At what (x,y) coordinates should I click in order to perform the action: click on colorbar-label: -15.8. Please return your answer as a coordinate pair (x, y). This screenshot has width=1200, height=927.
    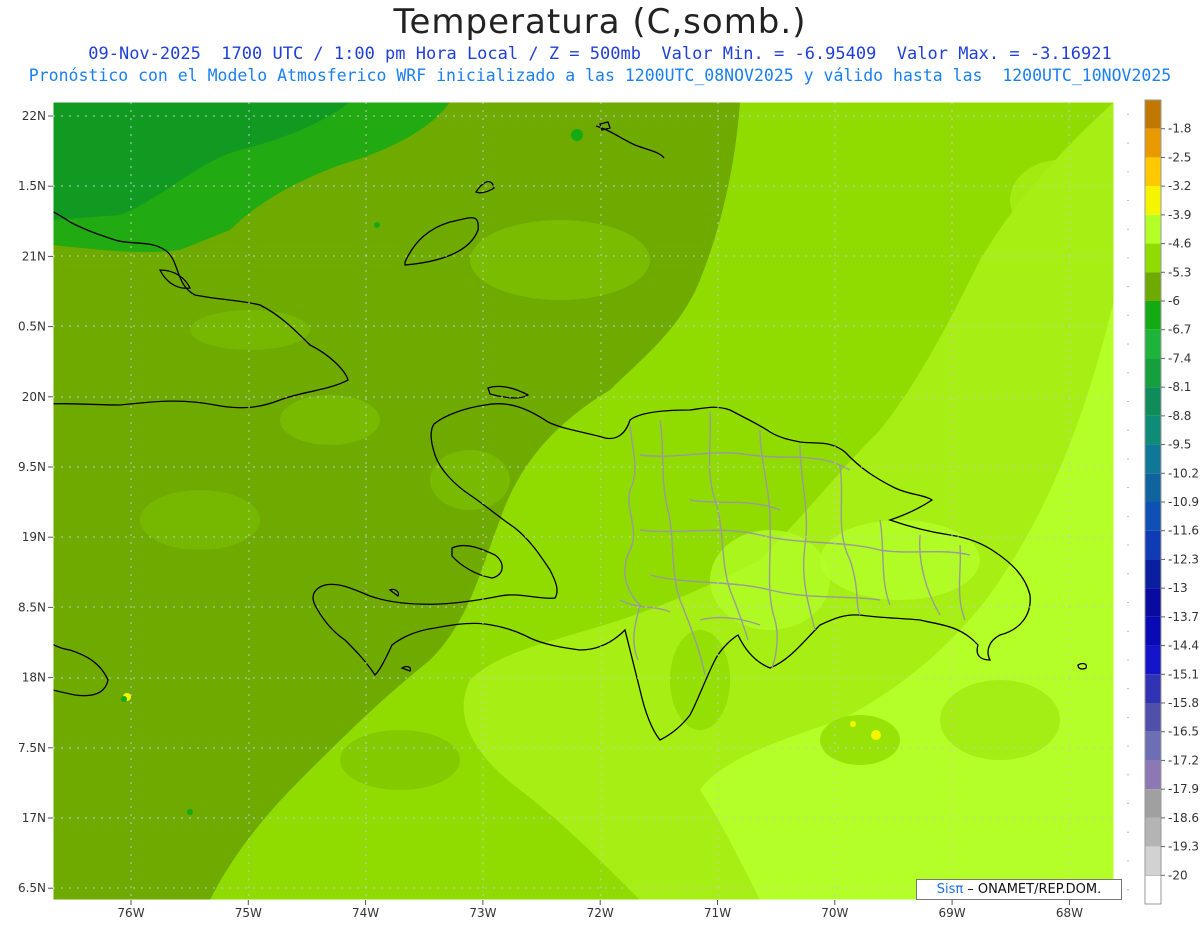
    Looking at the image, I should click on (1183, 703).